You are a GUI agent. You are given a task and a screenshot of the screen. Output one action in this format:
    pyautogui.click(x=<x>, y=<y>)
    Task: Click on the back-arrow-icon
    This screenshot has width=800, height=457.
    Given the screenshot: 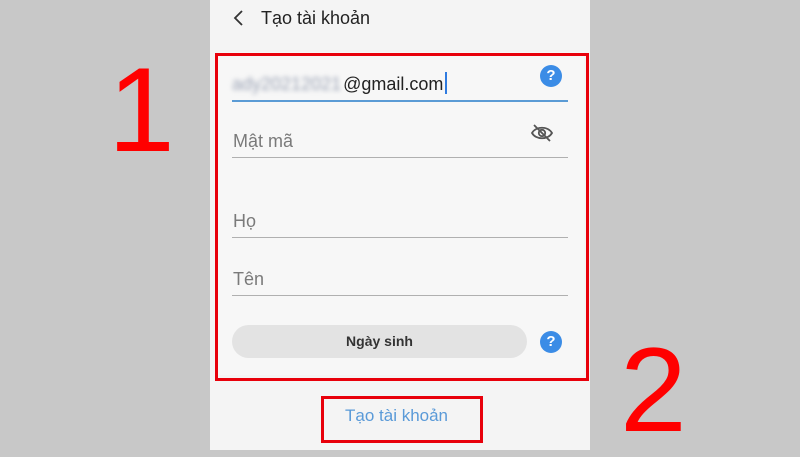 What is the action you would take?
    pyautogui.click(x=240, y=18)
    